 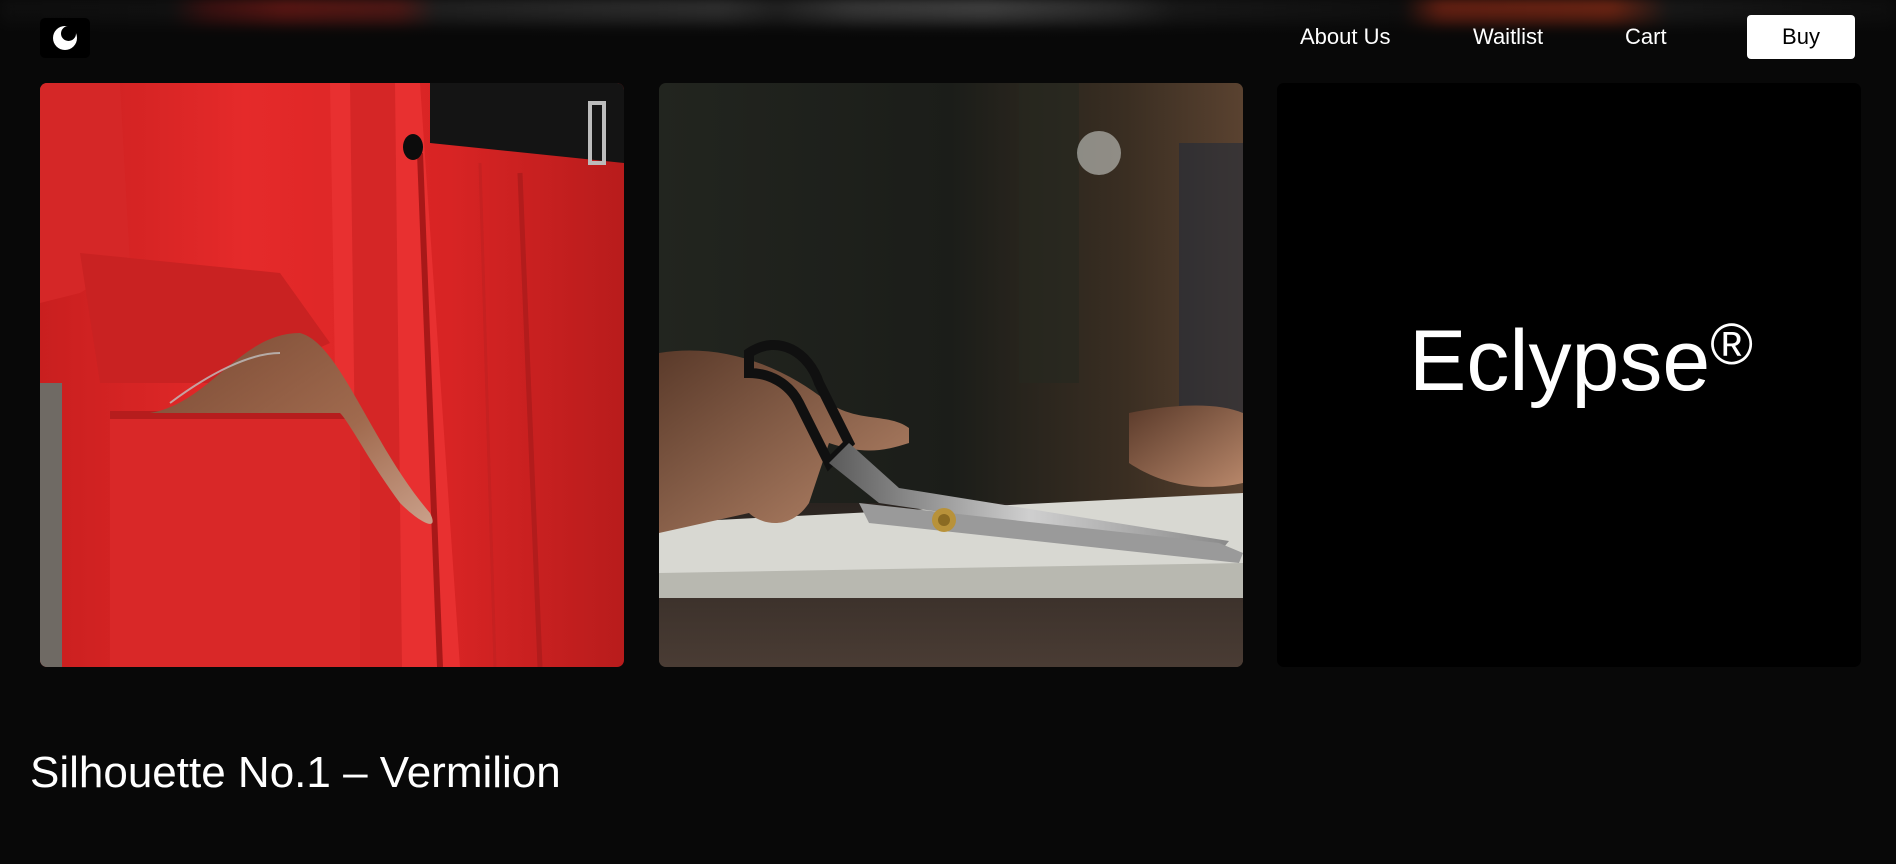 I want to click on brand-wordmark: Eclypse®, so click(x=1581, y=366).